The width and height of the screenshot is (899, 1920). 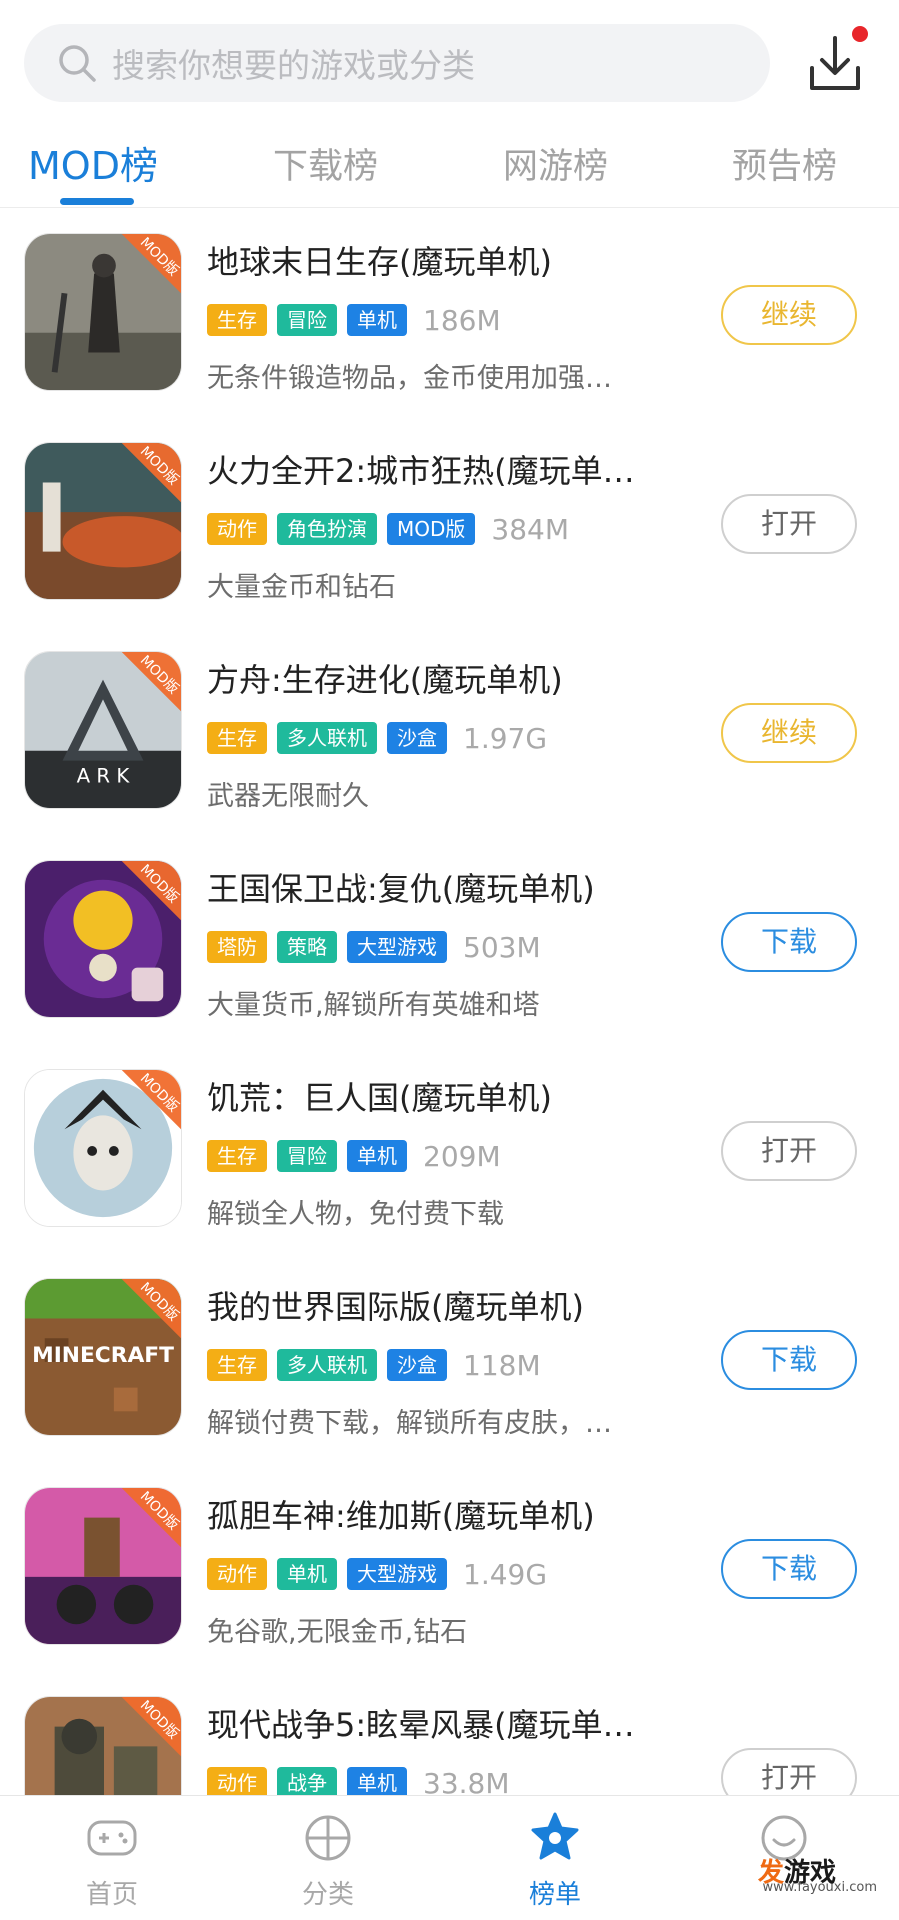 What do you see at coordinates (835, 62) in the screenshot?
I see `download-manager-button` at bounding box center [835, 62].